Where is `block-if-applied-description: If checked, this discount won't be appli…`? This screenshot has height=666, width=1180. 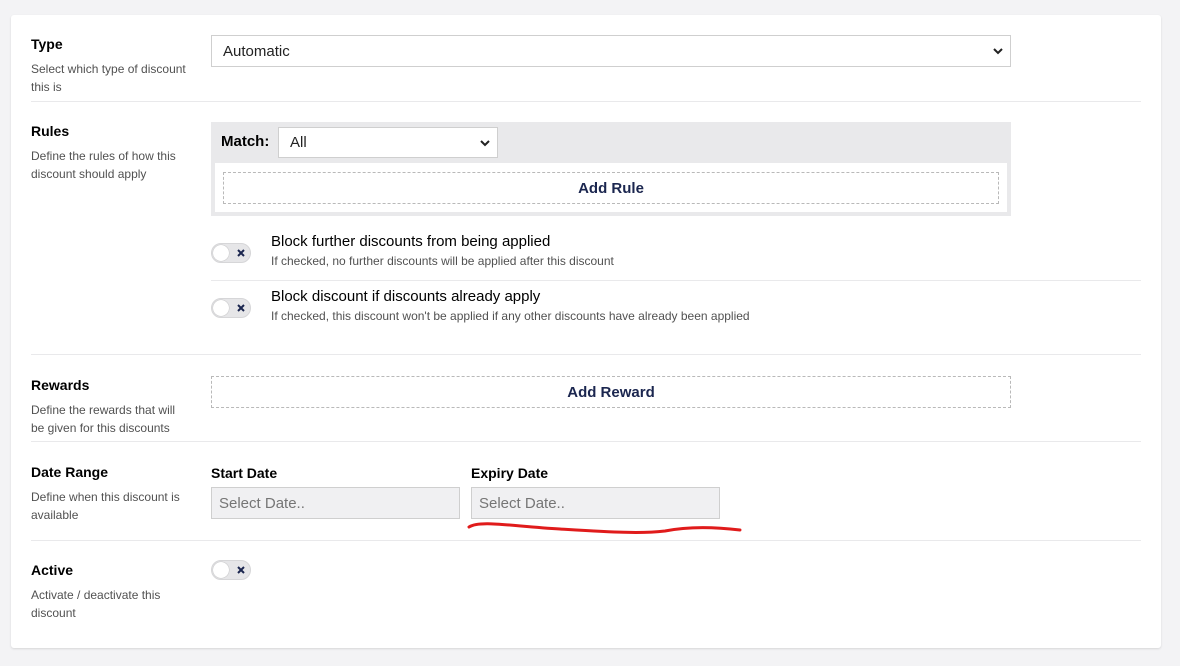 block-if-applied-description: If checked, this discount won't be appli… is located at coordinates (510, 316).